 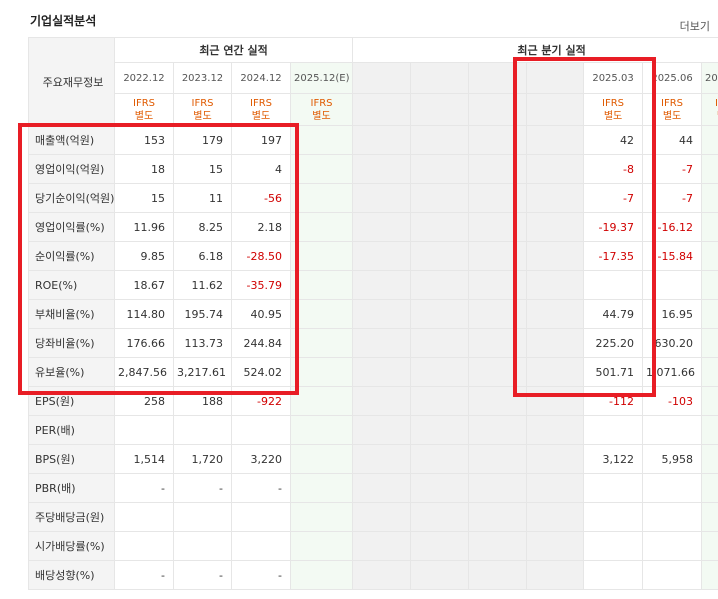 I want to click on annual-value-cell: 40.95, so click(x=261, y=314).